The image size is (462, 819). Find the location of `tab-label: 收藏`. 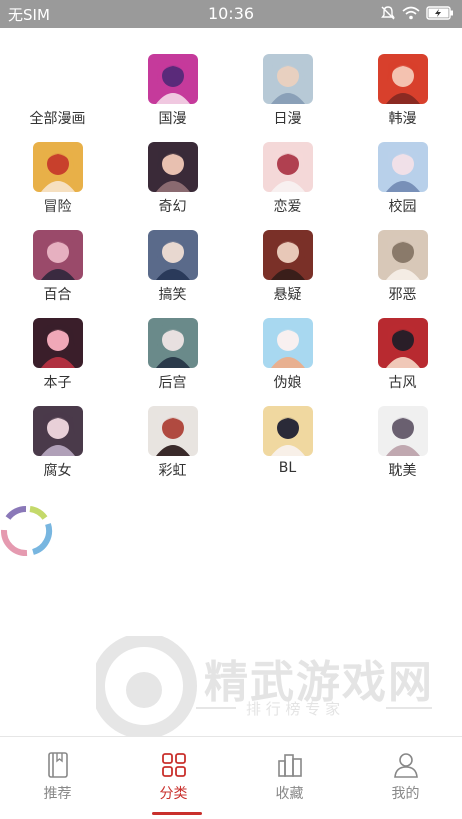

tab-label: 收藏 is located at coordinates (289, 794).